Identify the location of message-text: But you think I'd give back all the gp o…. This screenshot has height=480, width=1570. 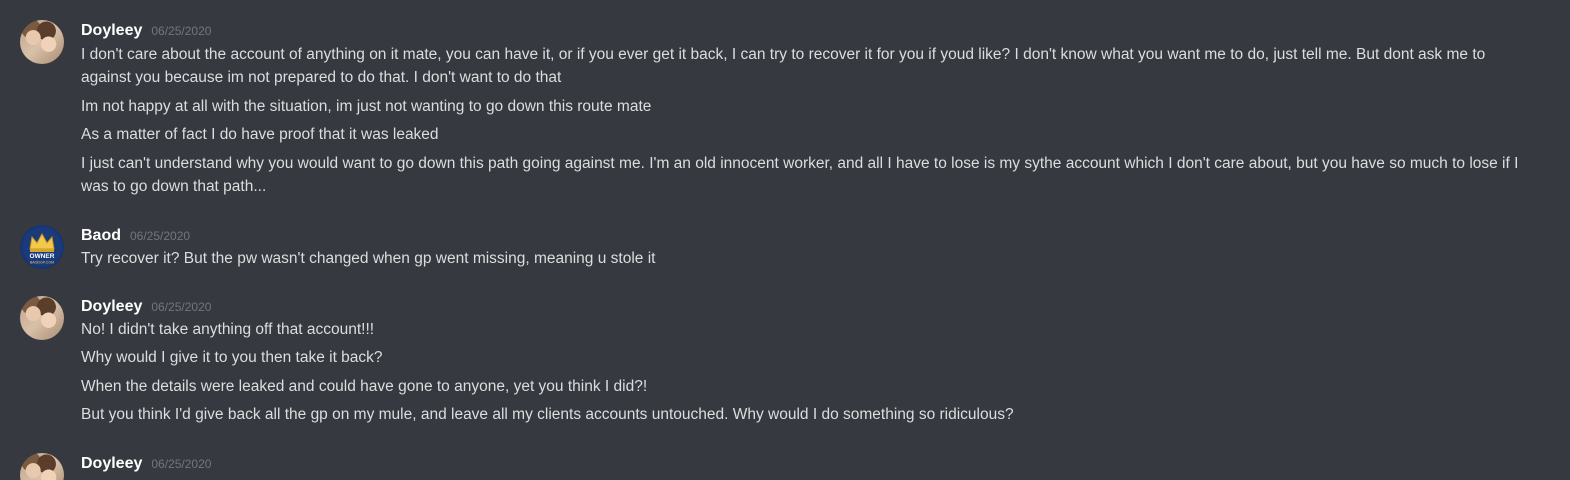
(547, 414).